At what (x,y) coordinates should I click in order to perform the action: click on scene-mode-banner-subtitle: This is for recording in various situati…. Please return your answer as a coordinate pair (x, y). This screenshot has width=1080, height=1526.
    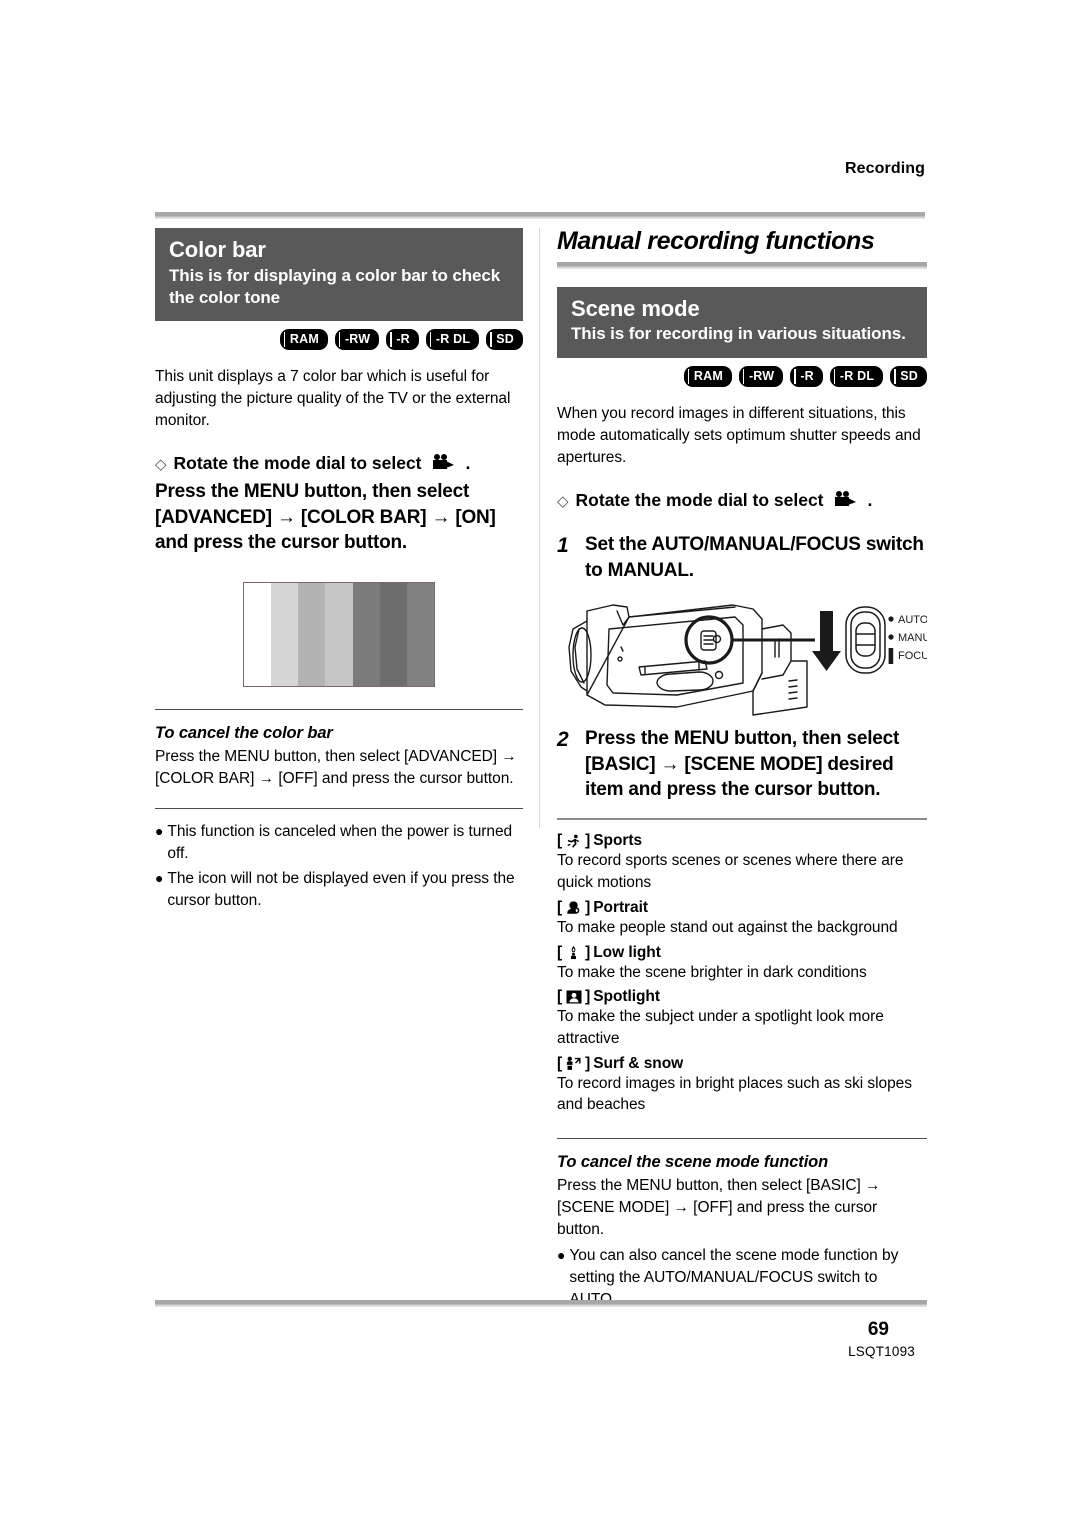
    Looking at the image, I should click on (738, 334).